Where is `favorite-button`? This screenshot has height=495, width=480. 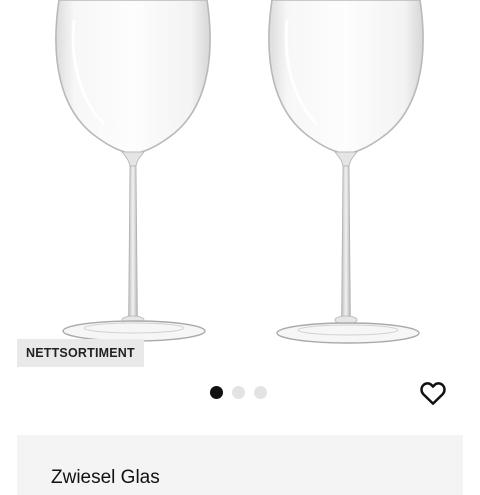 favorite-button is located at coordinates (433, 393).